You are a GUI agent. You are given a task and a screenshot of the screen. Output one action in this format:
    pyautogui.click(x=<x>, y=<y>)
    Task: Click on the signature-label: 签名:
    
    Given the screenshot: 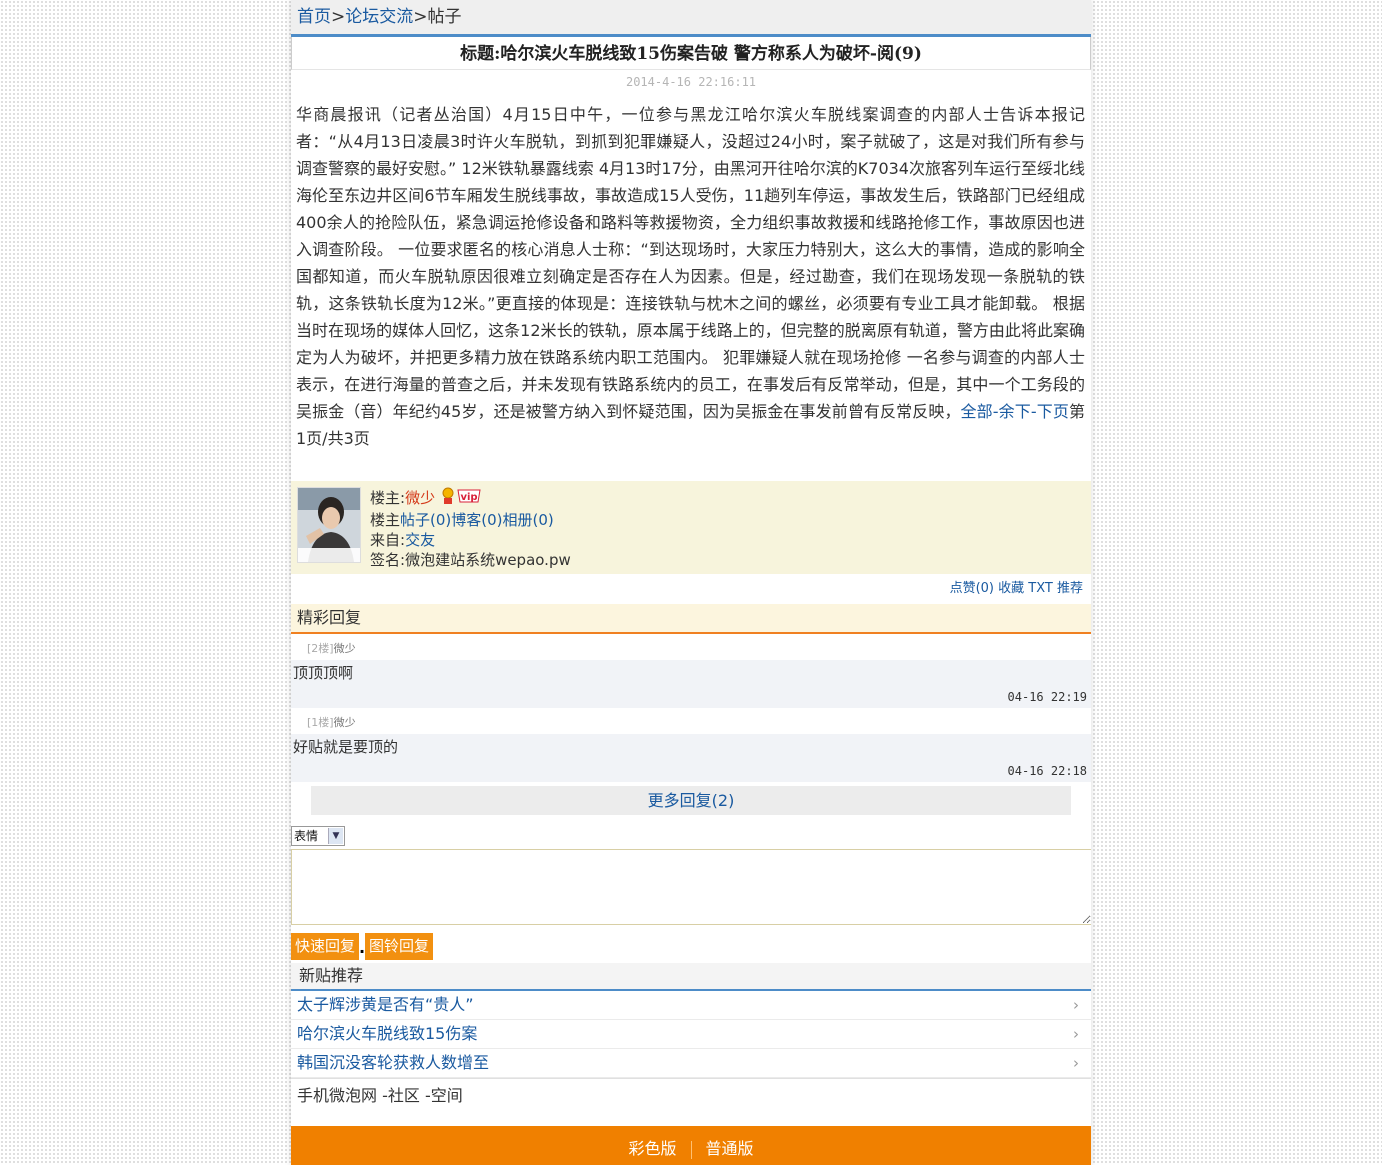 What is the action you would take?
    pyautogui.click(x=388, y=560)
    